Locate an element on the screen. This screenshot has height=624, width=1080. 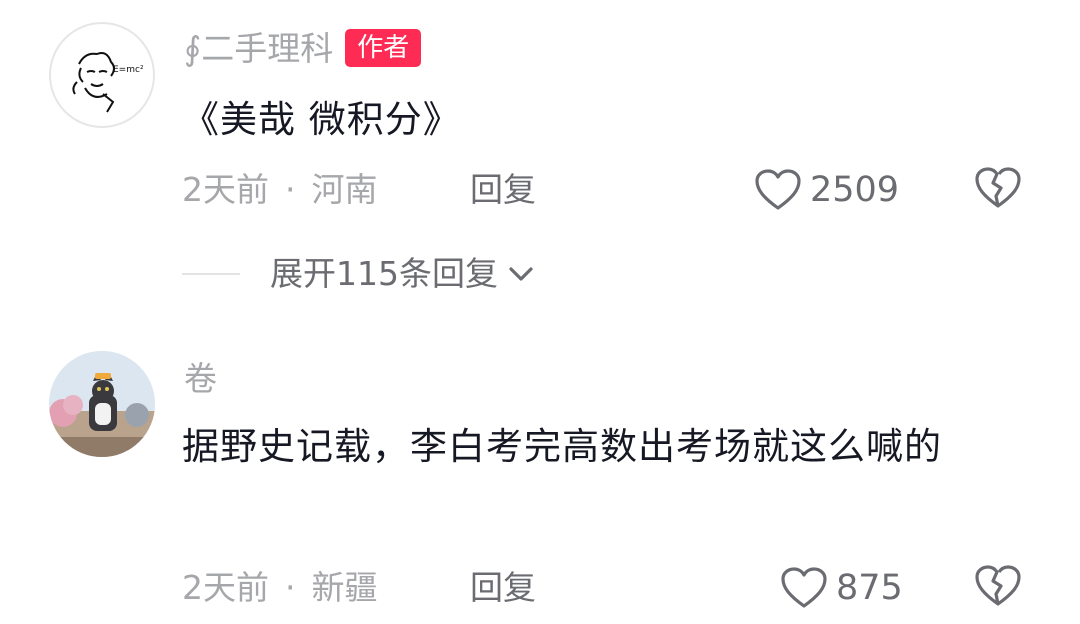
expand-replies-label: 展开115条回复 is located at coordinates (384, 273).